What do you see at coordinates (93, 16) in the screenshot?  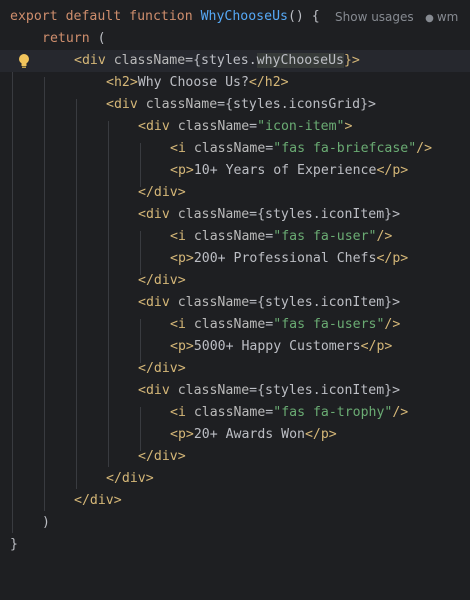 I see `keyword-default: default` at bounding box center [93, 16].